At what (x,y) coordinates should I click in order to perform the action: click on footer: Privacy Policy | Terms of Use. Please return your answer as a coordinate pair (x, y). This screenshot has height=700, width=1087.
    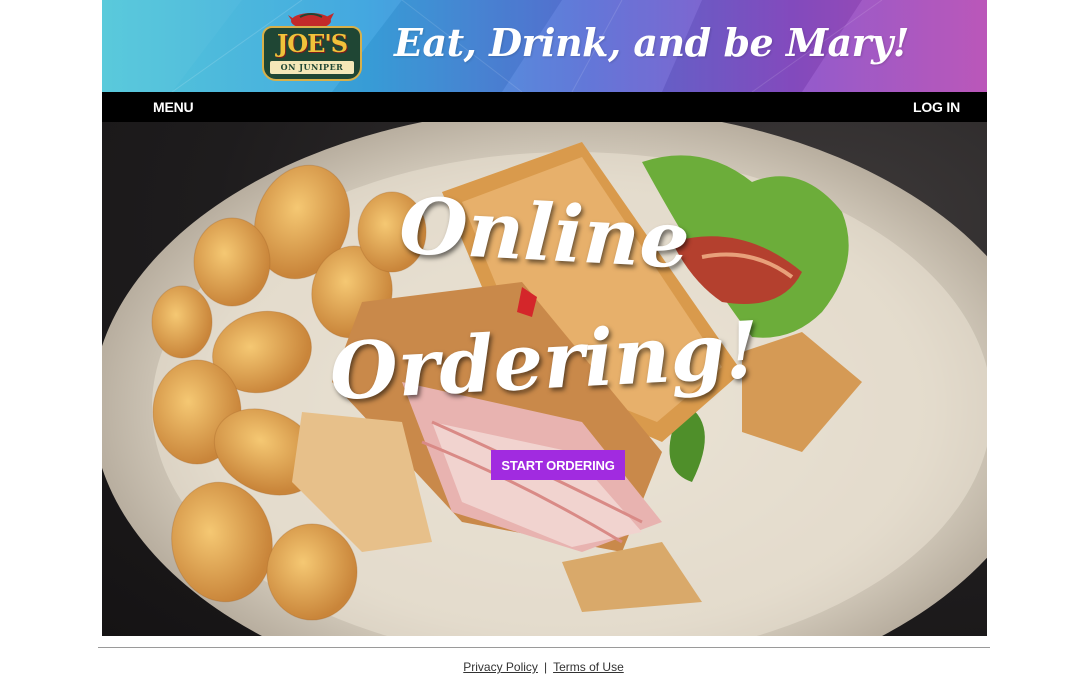
    Looking at the image, I should click on (543, 667).